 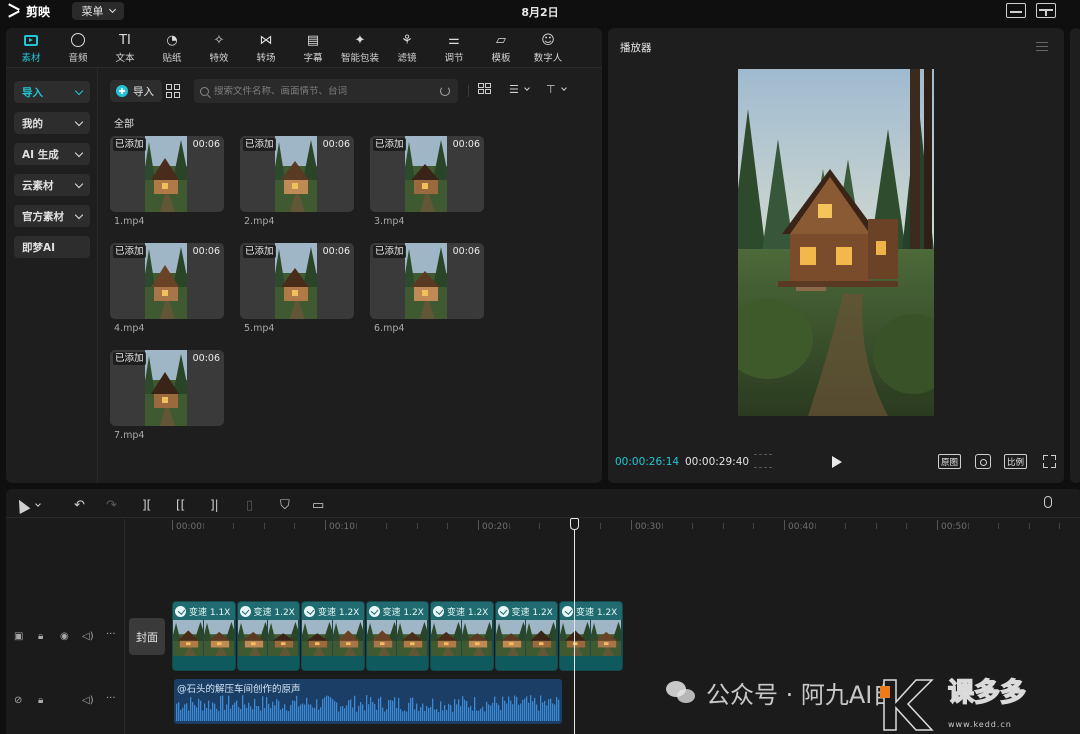 I want to click on original-ratio-button: 原图, so click(x=950, y=461).